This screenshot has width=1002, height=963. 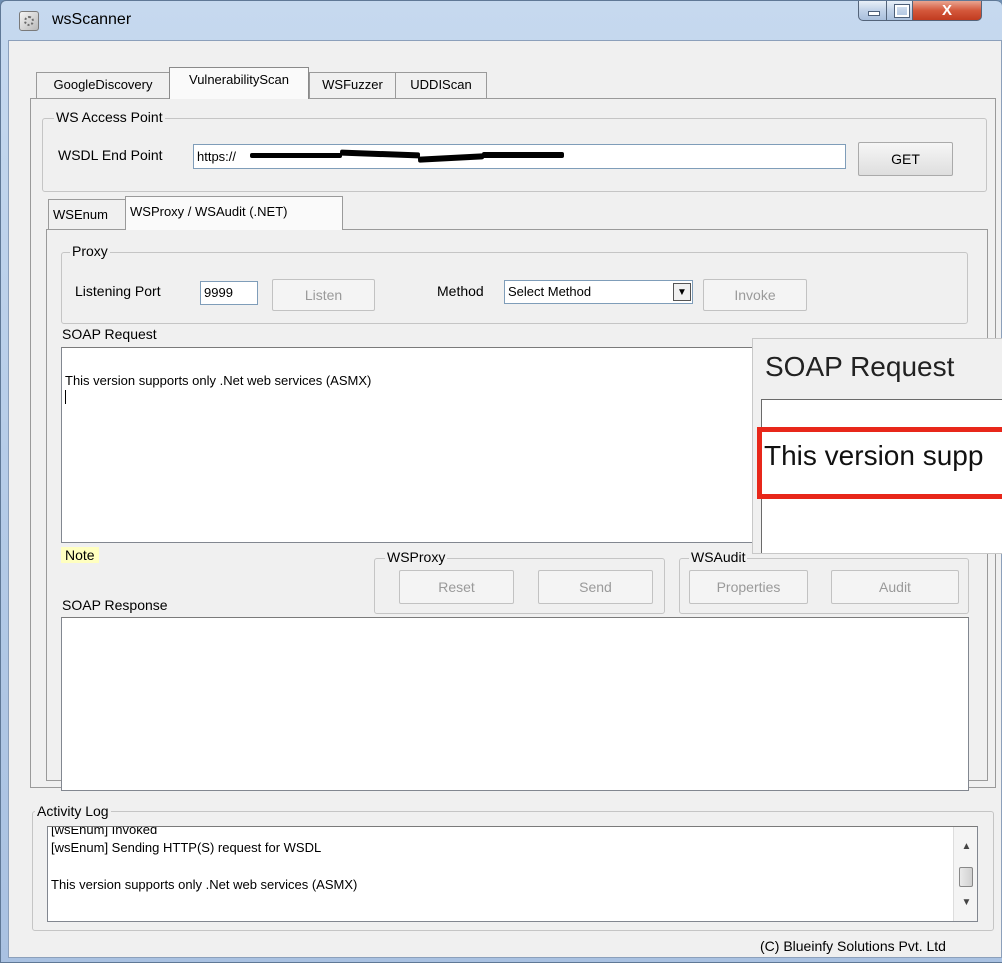 I want to click on send-button: Send, so click(x=595, y=587).